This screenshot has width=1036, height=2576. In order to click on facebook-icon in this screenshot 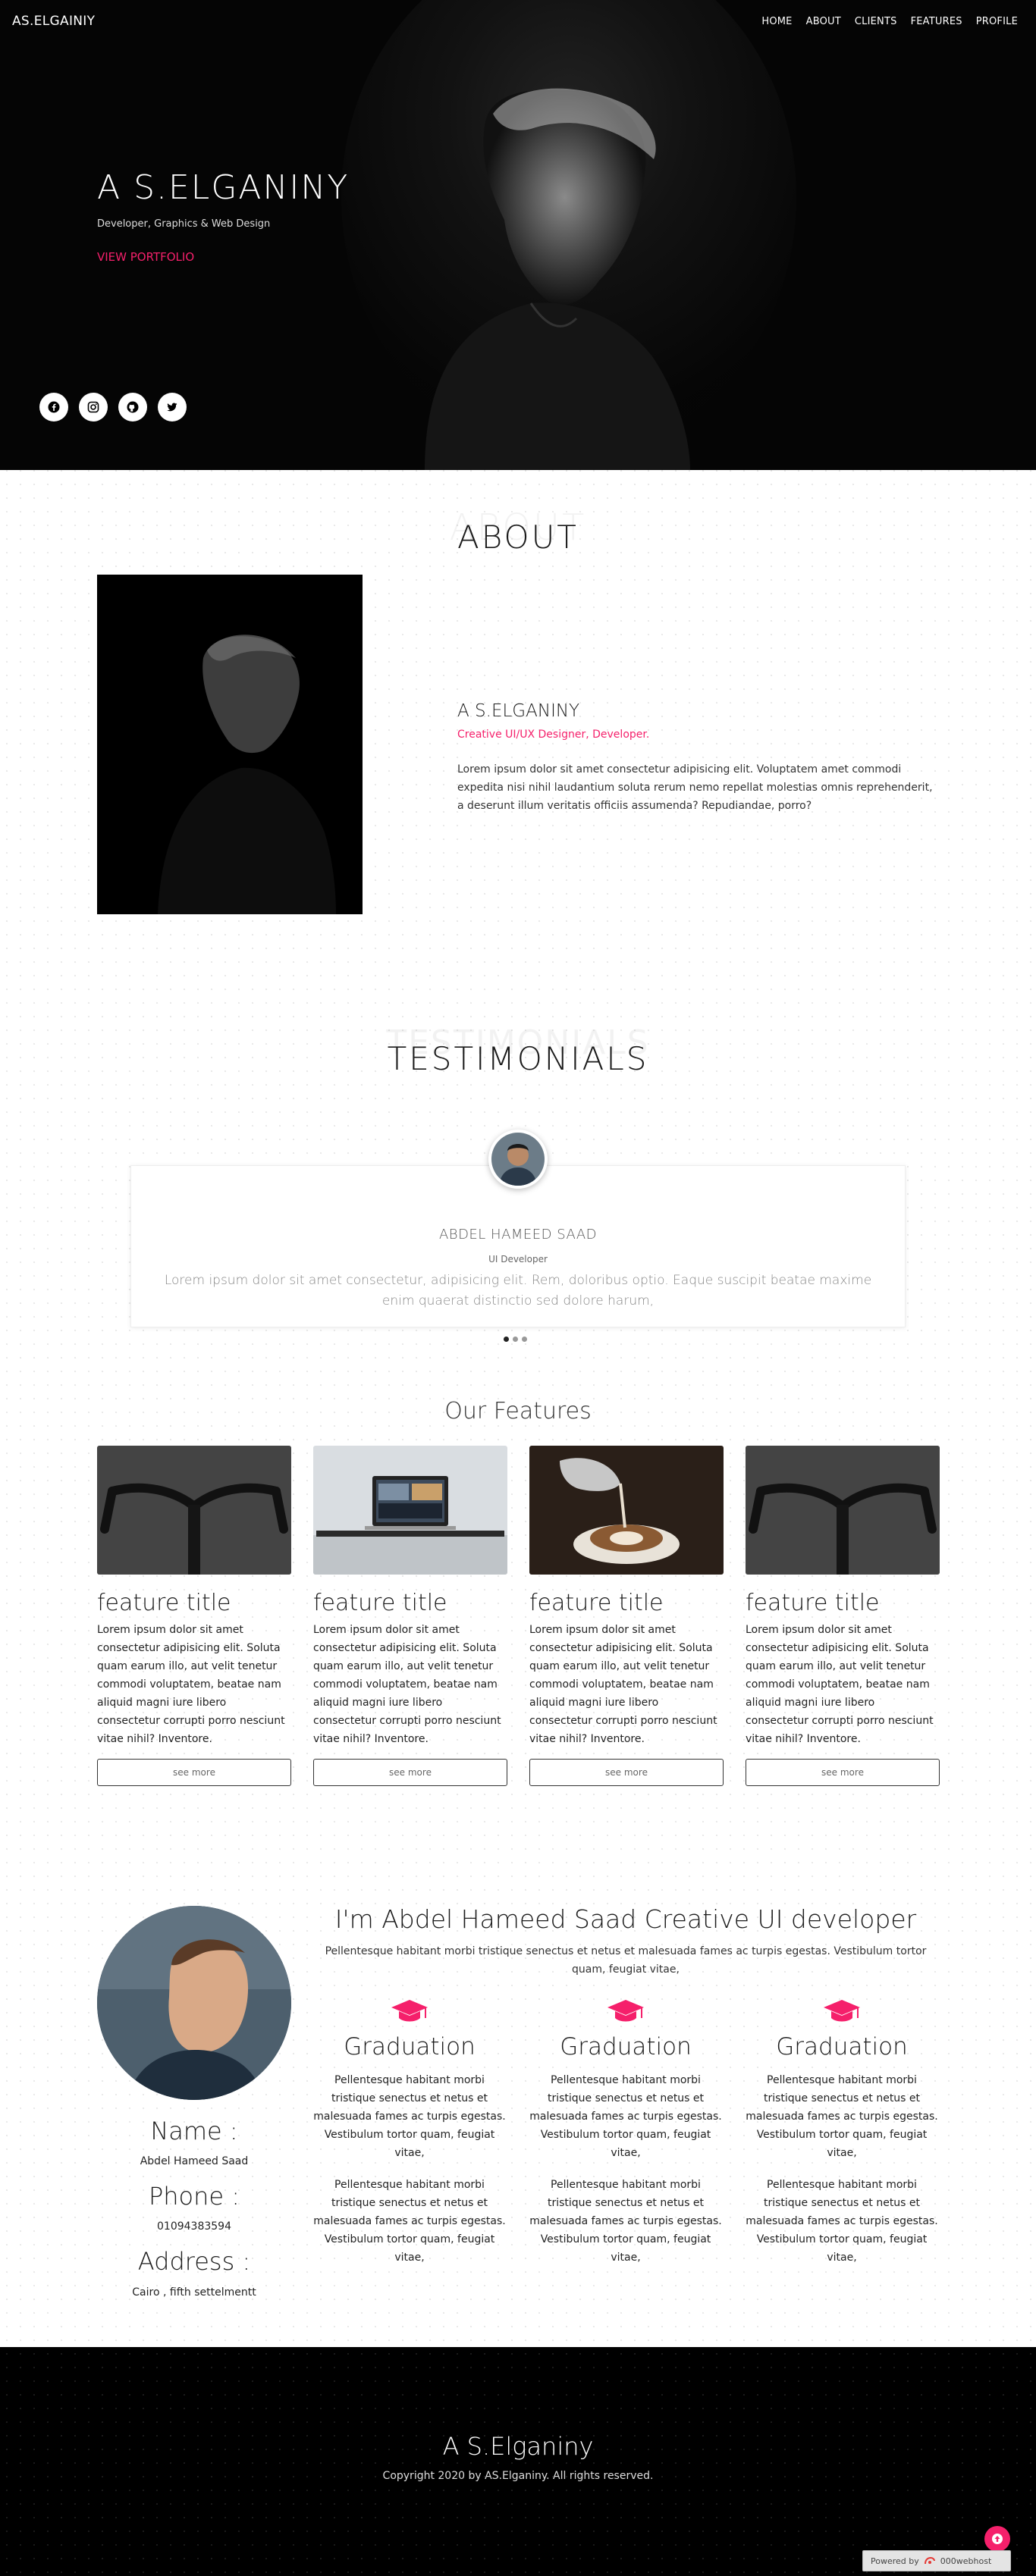, I will do `click(54, 407)`.